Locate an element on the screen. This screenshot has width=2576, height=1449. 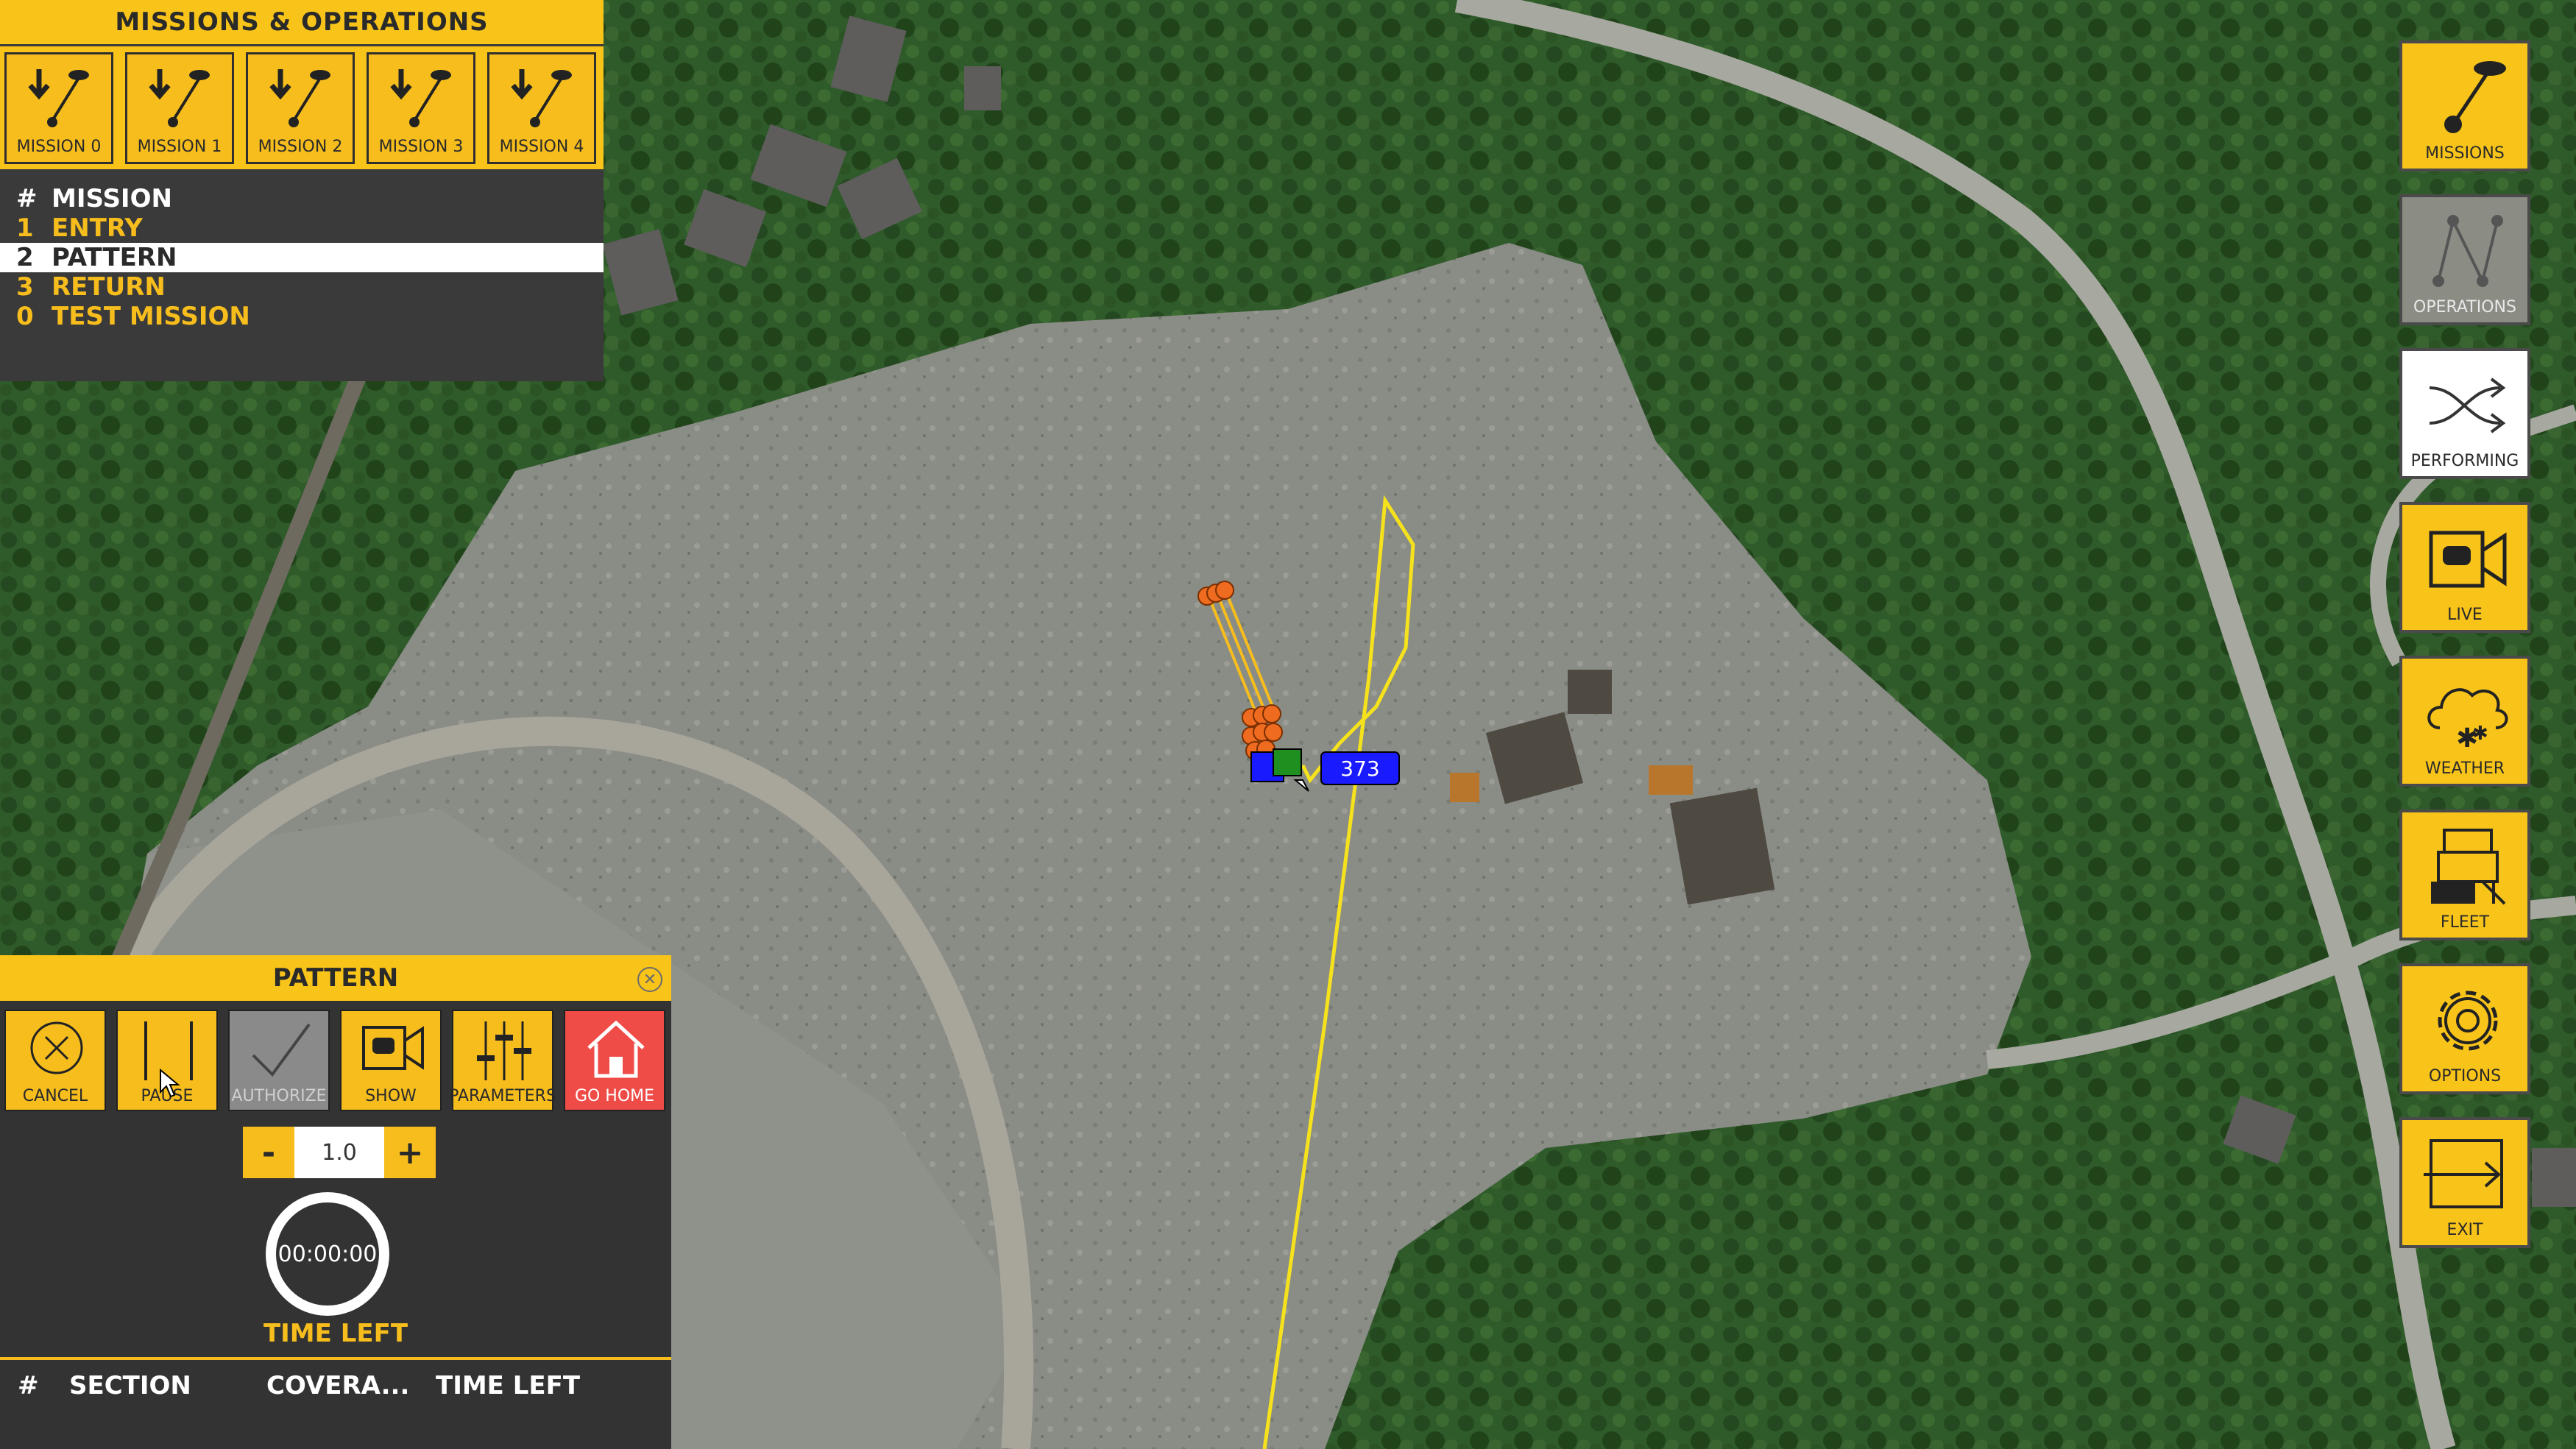
authorize-button: AUTHORIZE is located at coordinates (279, 1060).